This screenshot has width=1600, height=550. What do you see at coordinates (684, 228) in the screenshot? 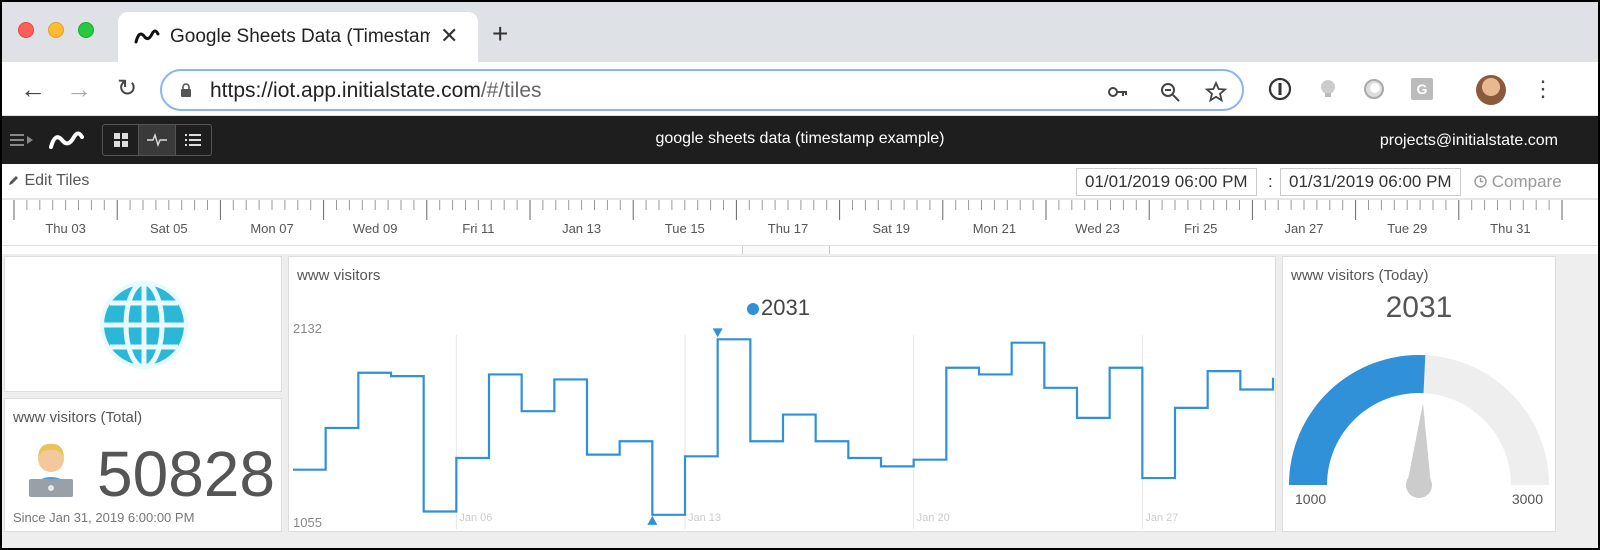
I see `timeline-day-label: Tue 15` at bounding box center [684, 228].